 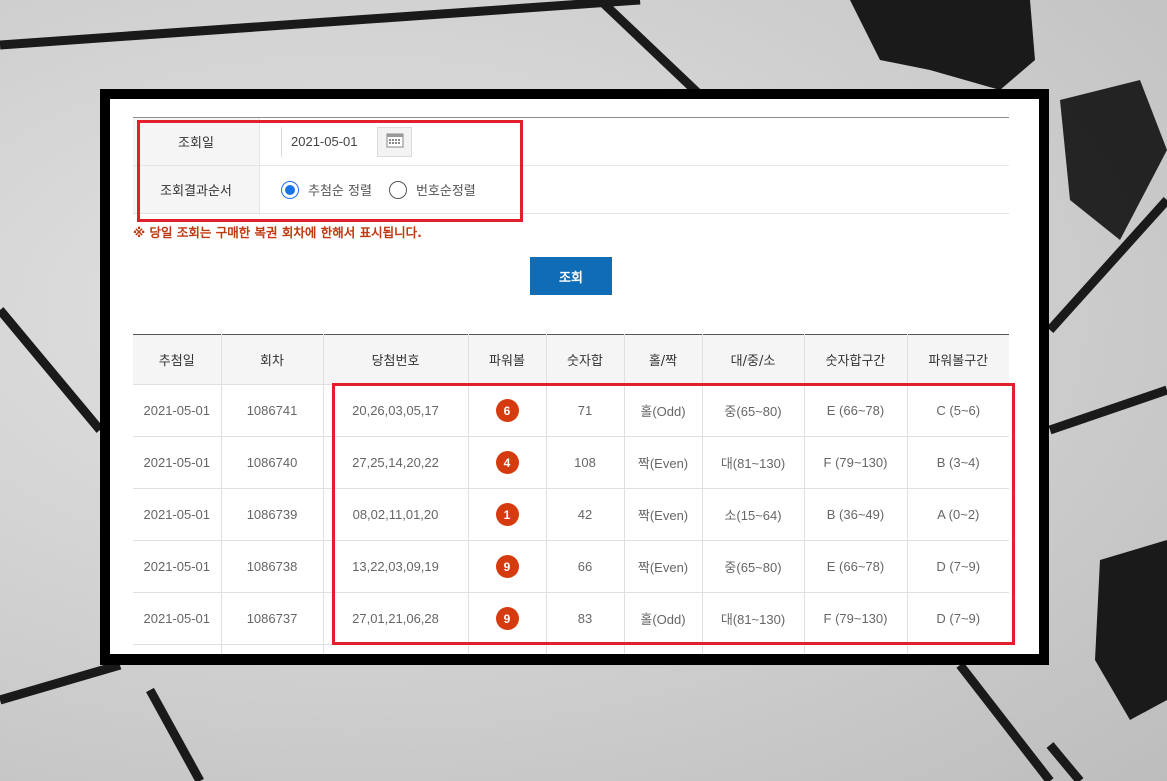 I want to click on cell-powerball-range: A (0~2), so click(x=957, y=514).